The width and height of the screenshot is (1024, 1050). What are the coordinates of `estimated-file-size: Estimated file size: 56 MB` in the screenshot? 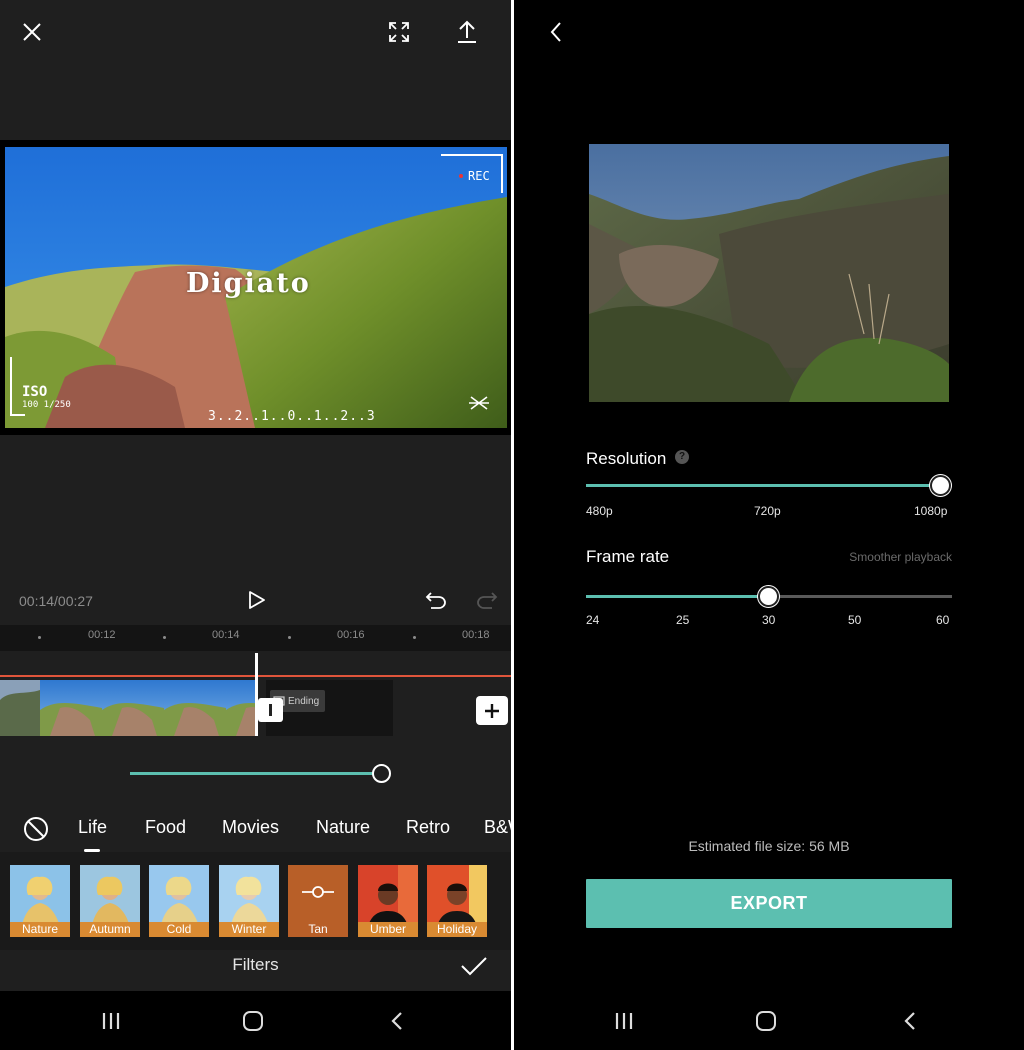 It's located at (769, 846).